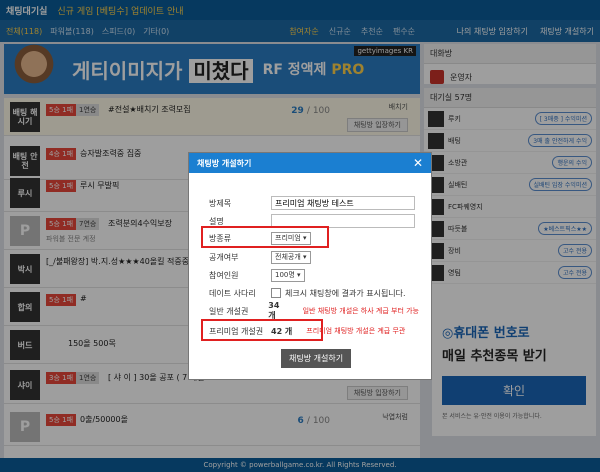 This screenshot has height=472, width=600. I want to click on ladder-row: 데이트 사다리 체크시 채팅창에 결과가 표시됩니다., so click(314, 293).